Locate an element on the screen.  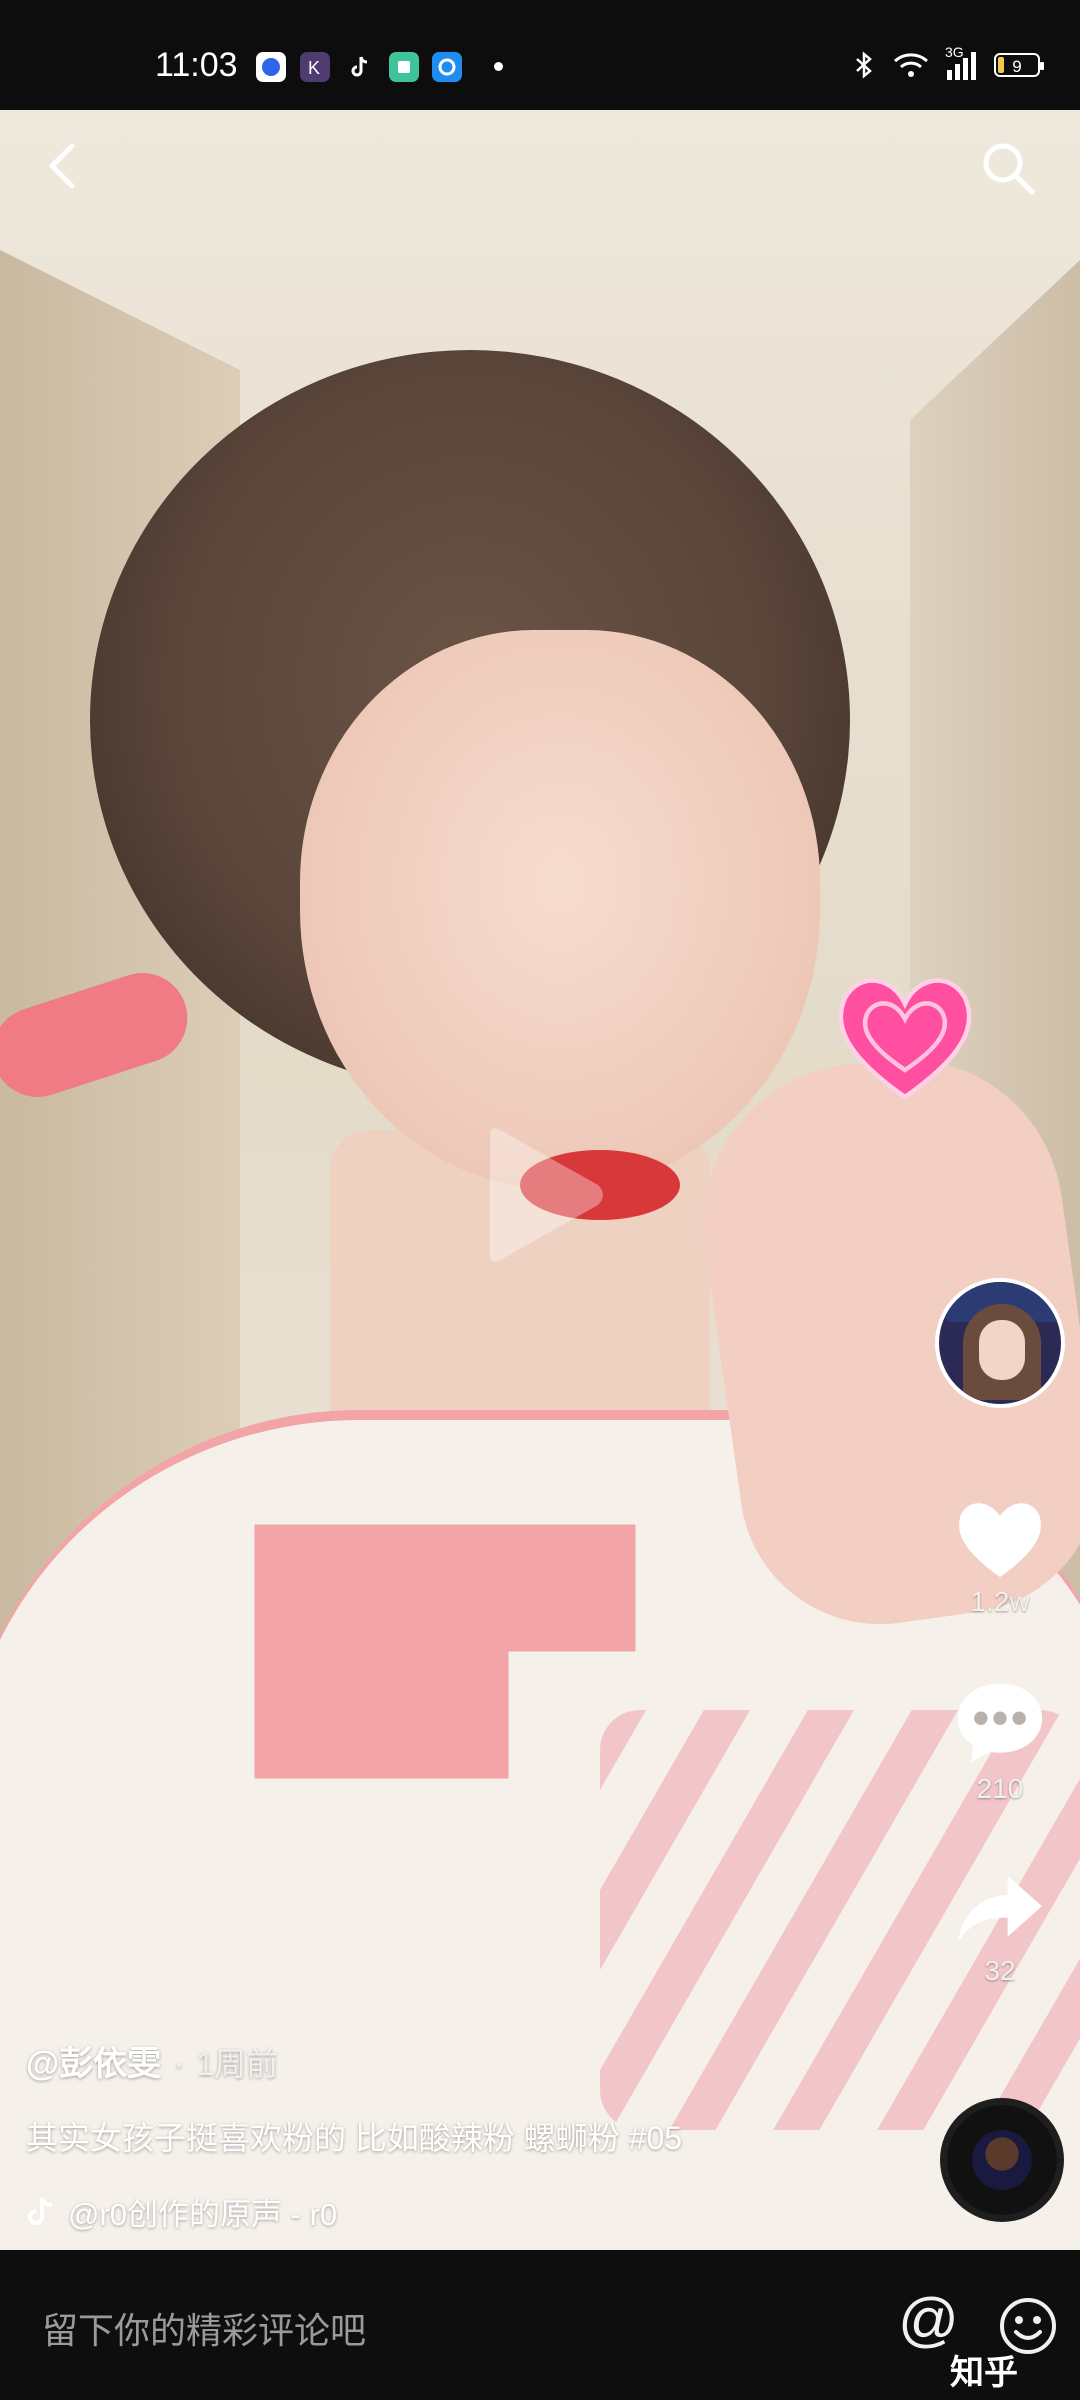
network-type: 3G is located at coordinates (954, 52).